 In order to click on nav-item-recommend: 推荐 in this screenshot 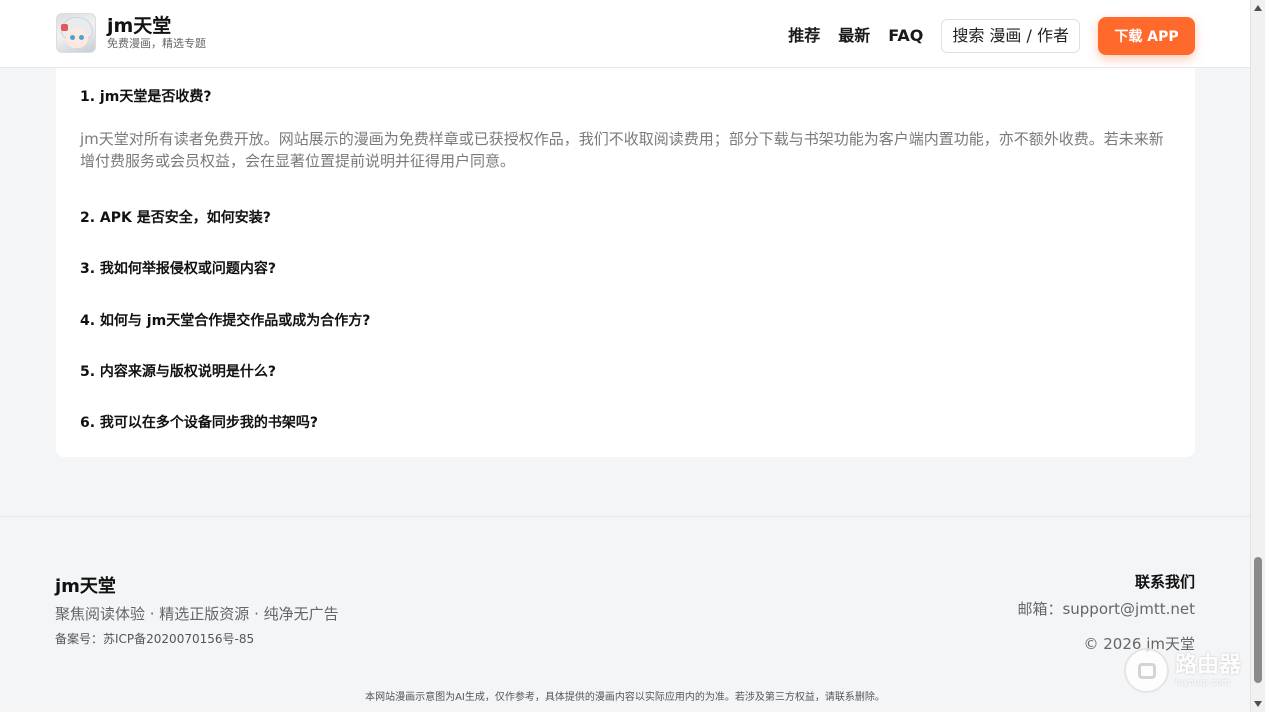, I will do `click(804, 36)`.